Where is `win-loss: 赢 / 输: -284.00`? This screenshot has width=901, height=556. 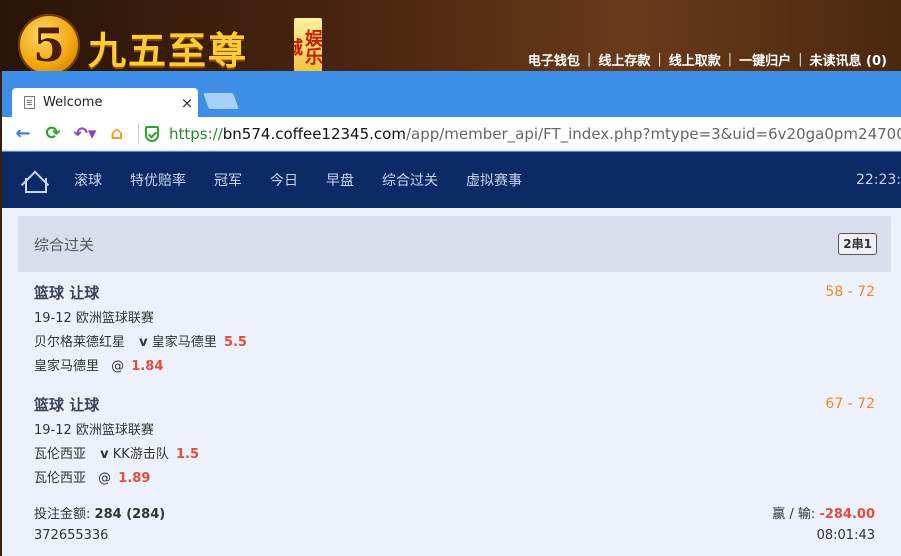 win-loss: 赢 / 输: -284.00 is located at coordinates (823, 512).